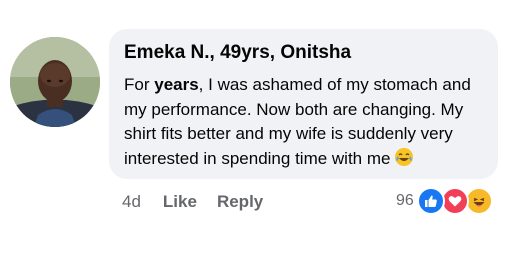  Describe the element at coordinates (454, 201) in the screenshot. I see `love-icon` at that location.